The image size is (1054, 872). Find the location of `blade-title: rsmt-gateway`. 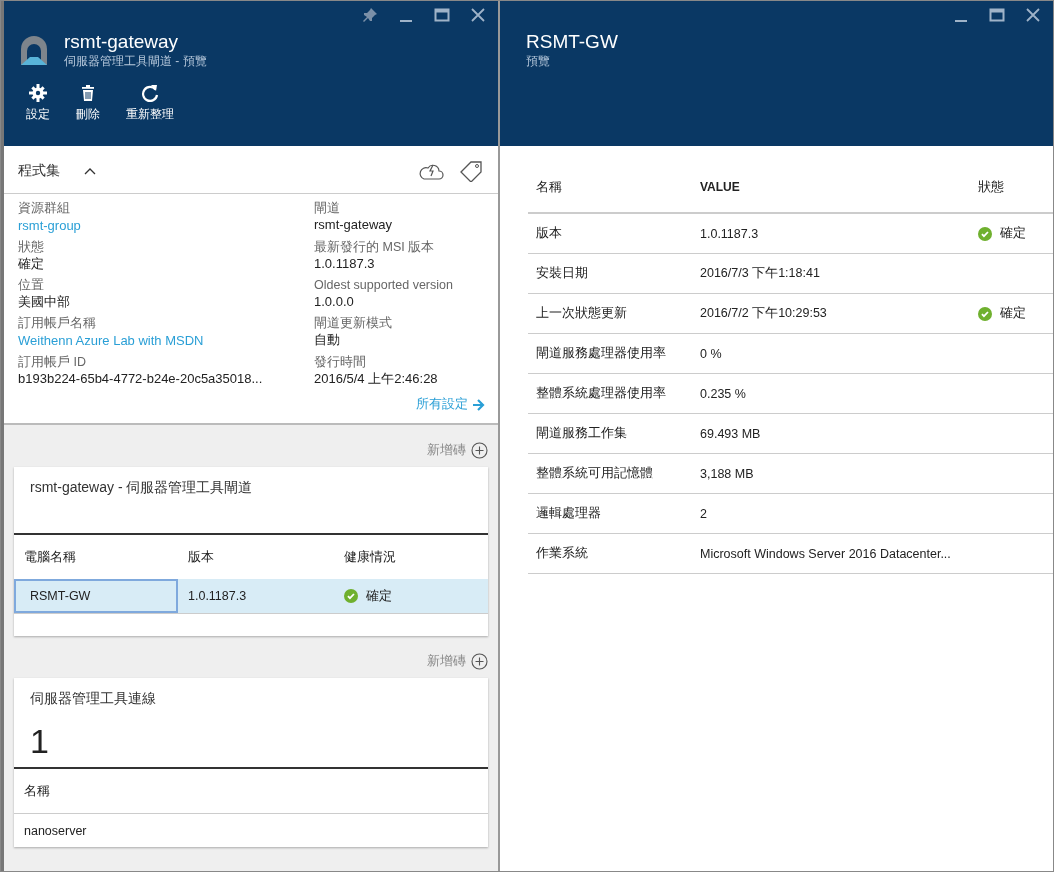

blade-title: rsmt-gateway is located at coordinates (122, 42).